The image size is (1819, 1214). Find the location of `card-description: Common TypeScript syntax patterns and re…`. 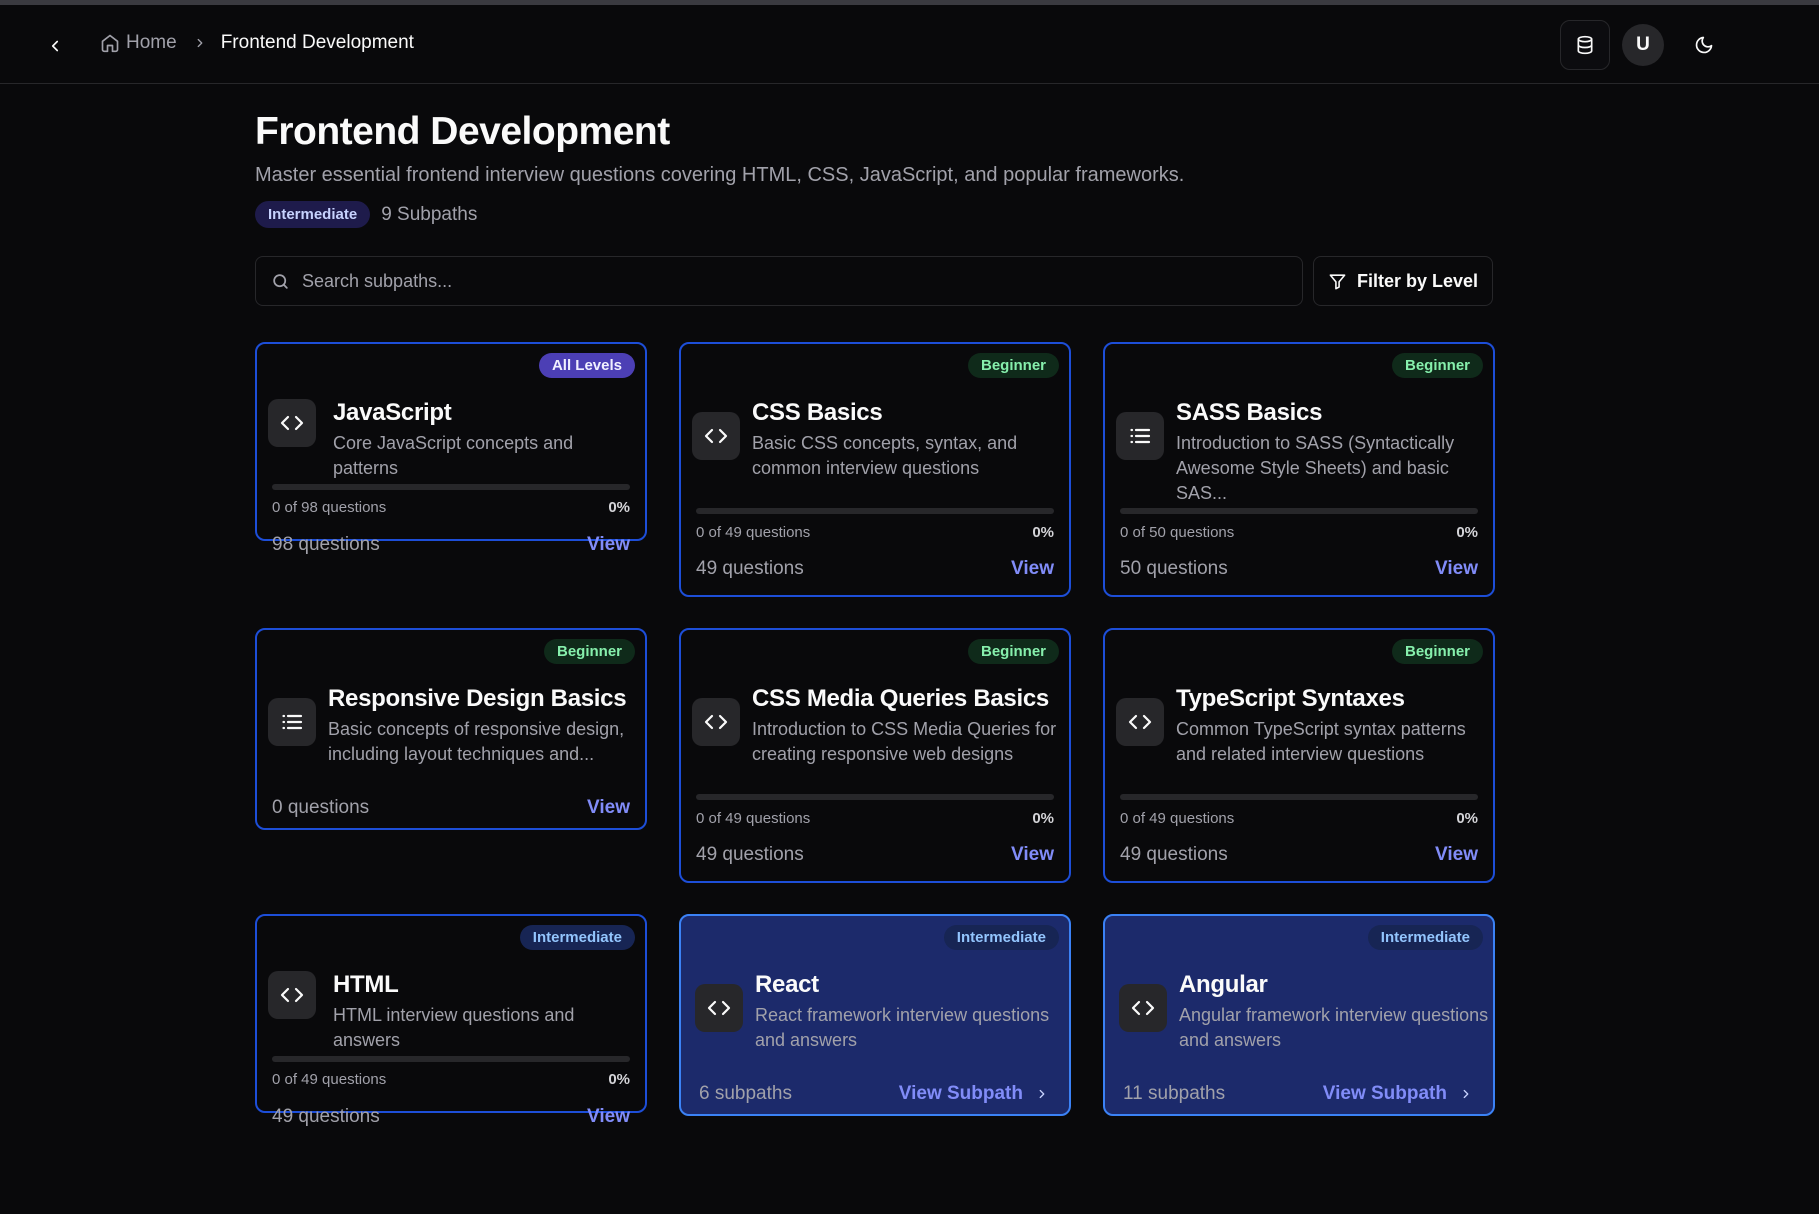

card-description: Common TypeScript syntax patterns and re… is located at coordinates (1321, 741).